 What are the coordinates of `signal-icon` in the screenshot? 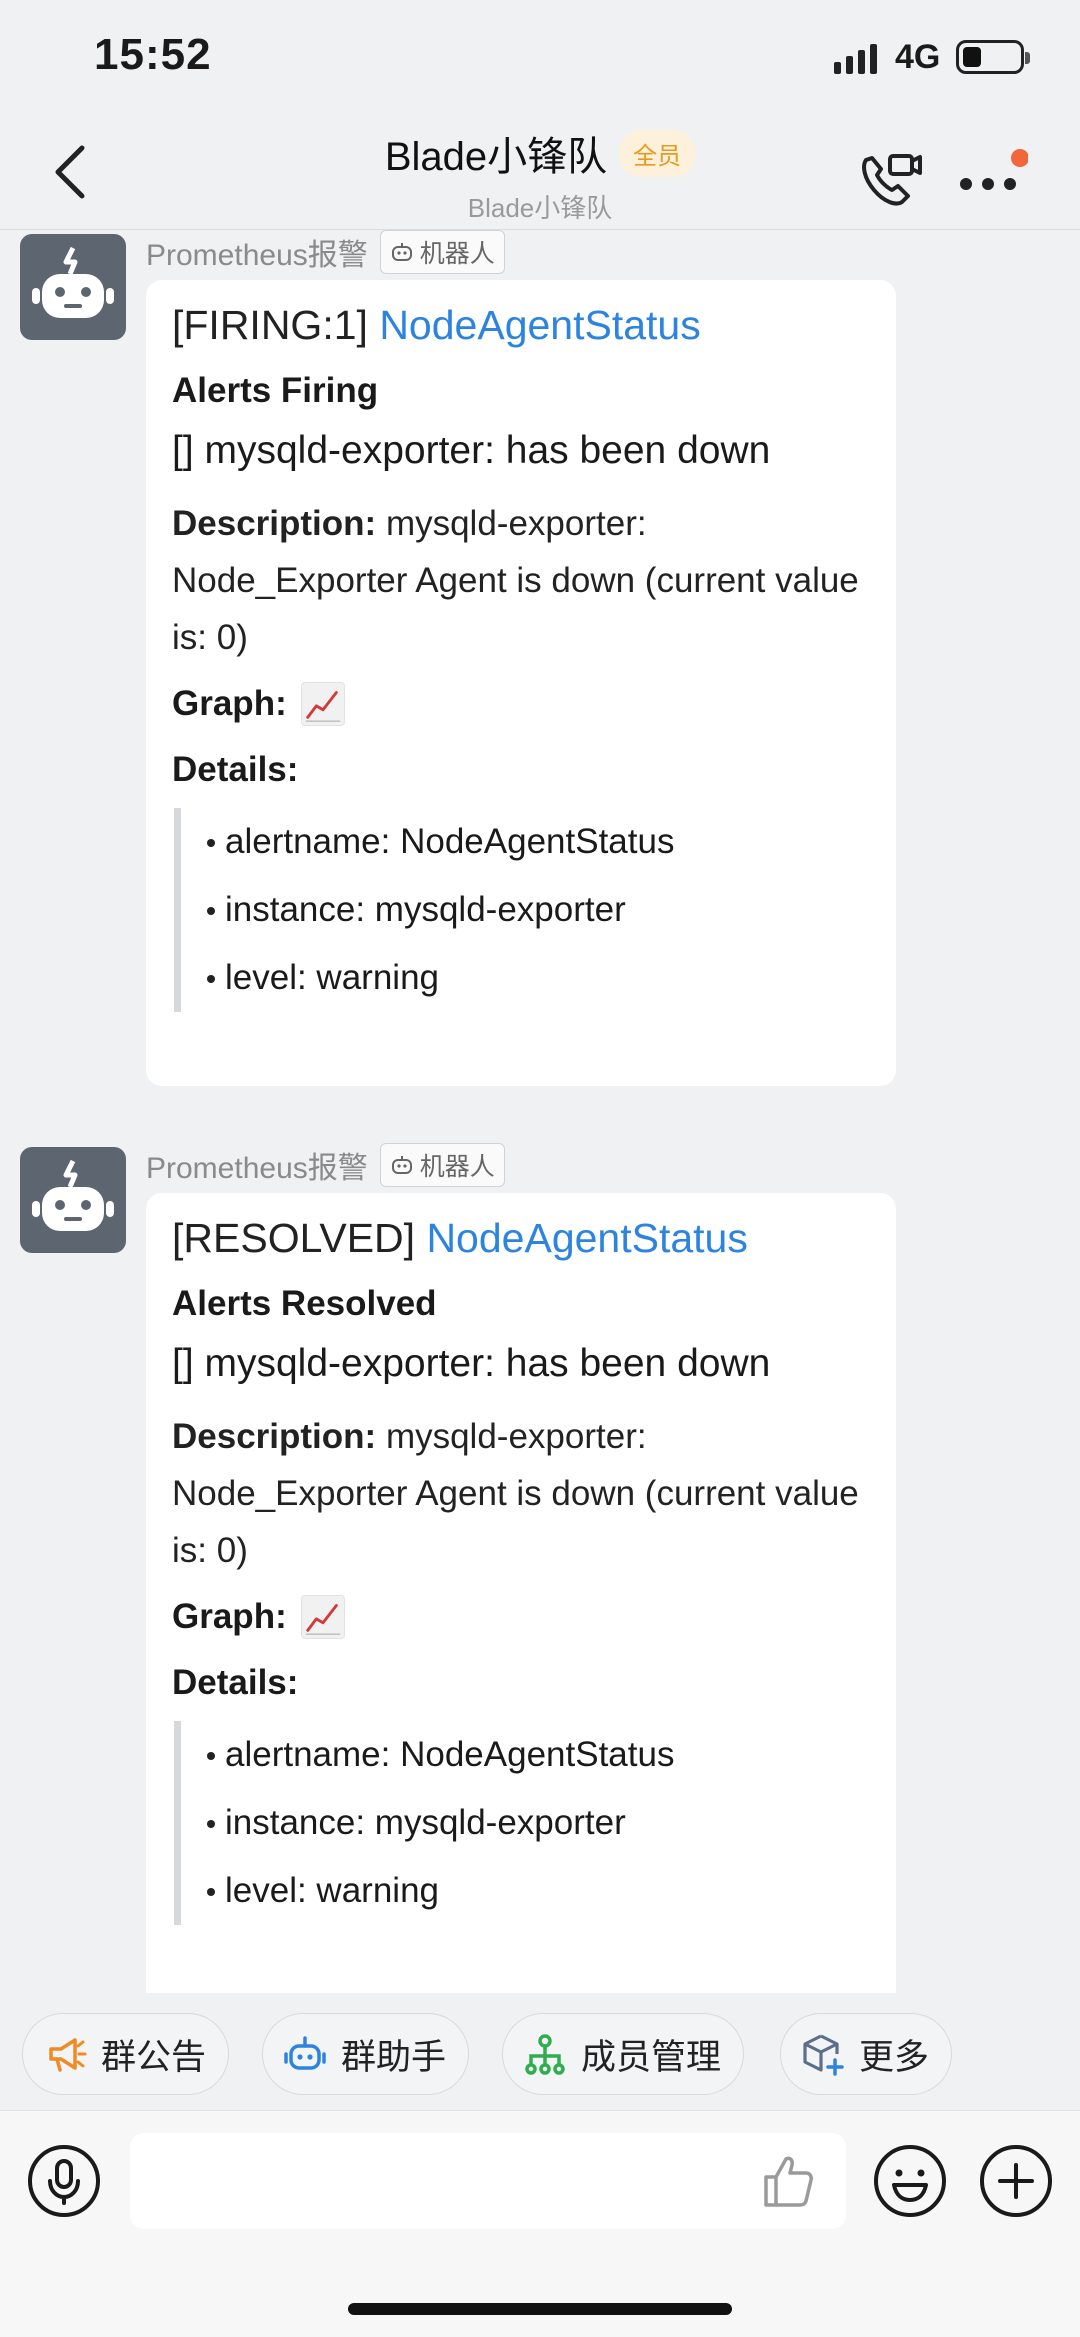 It's located at (855, 59).